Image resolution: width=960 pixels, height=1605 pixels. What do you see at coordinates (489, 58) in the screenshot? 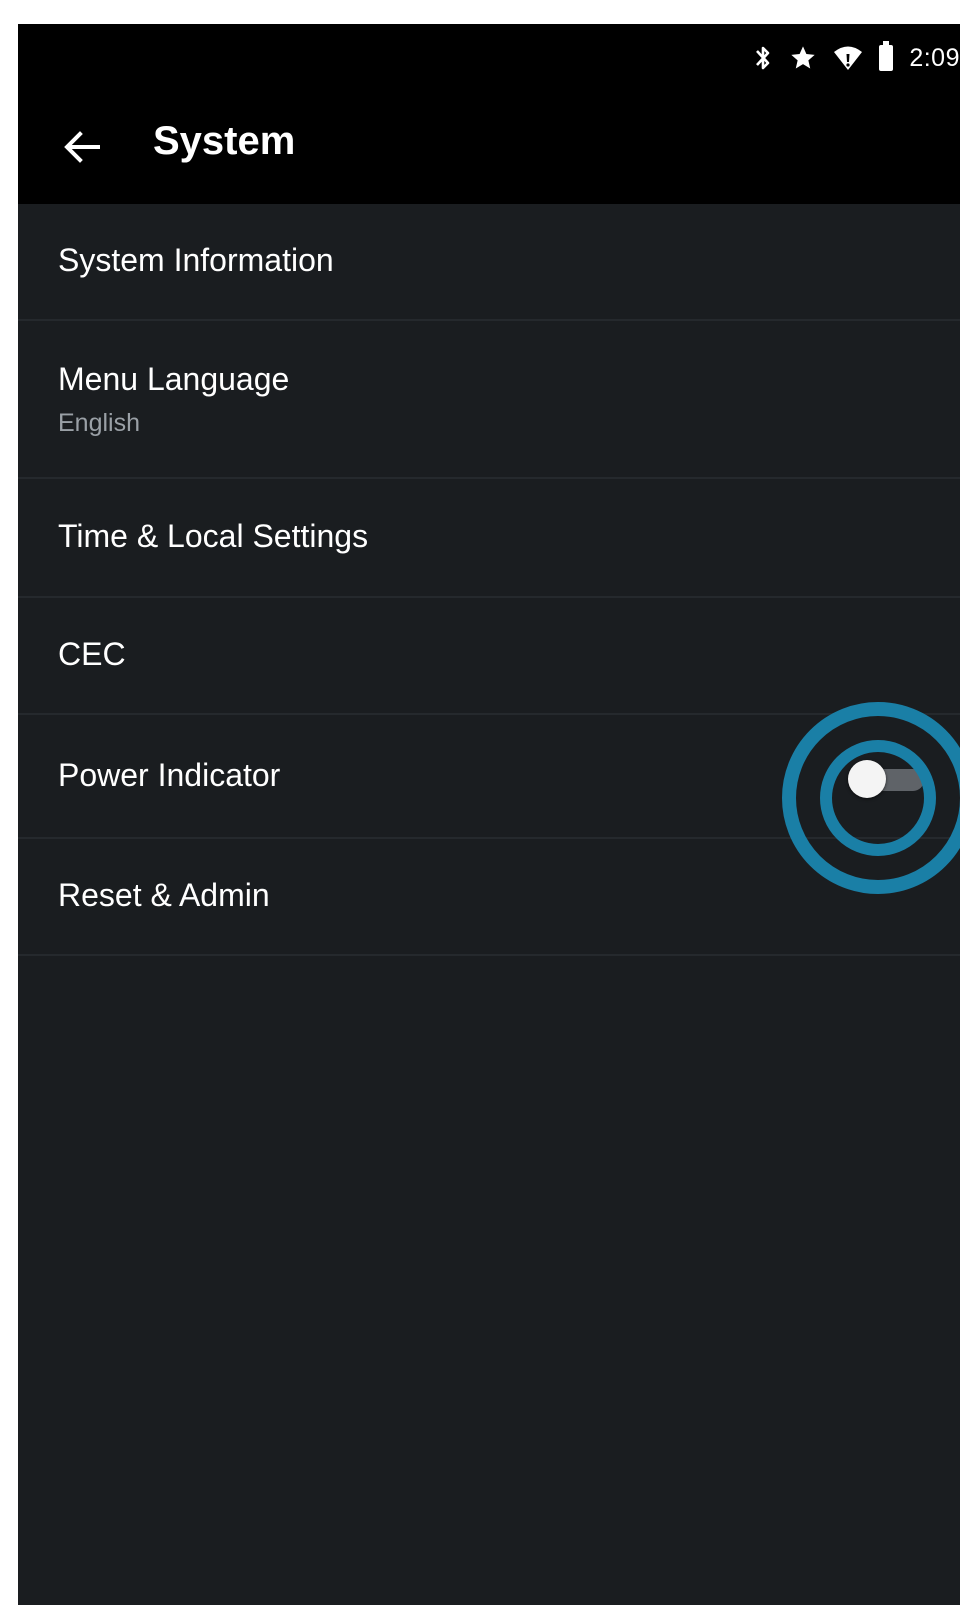
I see `status-bar: 2:09` at bounding box center [489, 58].